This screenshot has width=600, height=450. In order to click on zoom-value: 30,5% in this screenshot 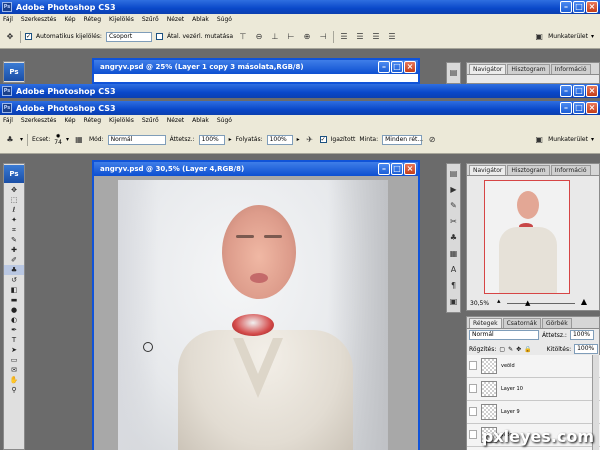, I will do `click(479, 303)`.